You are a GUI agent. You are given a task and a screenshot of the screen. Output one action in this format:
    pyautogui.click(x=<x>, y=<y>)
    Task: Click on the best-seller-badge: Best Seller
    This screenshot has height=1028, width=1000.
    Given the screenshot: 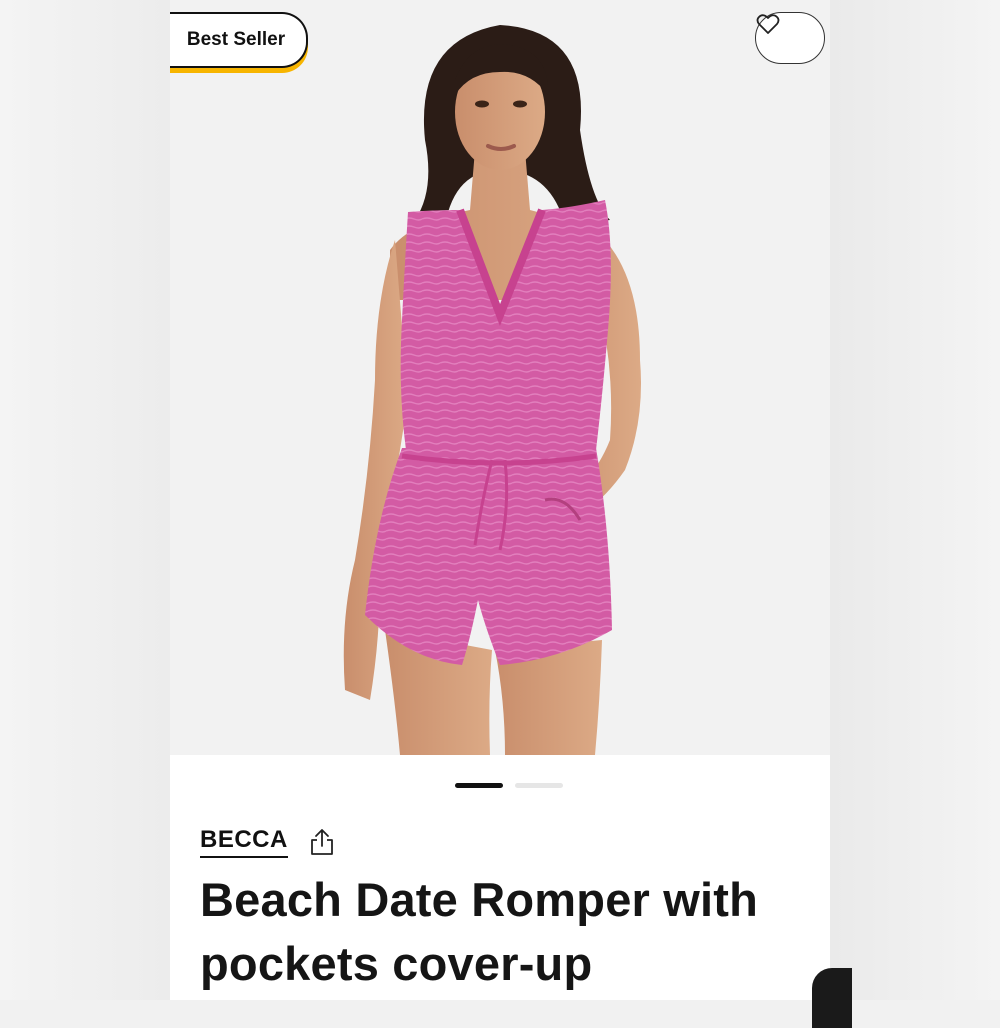 What is the action you would take?
    pyautogui.click(x=239, y=40)
    